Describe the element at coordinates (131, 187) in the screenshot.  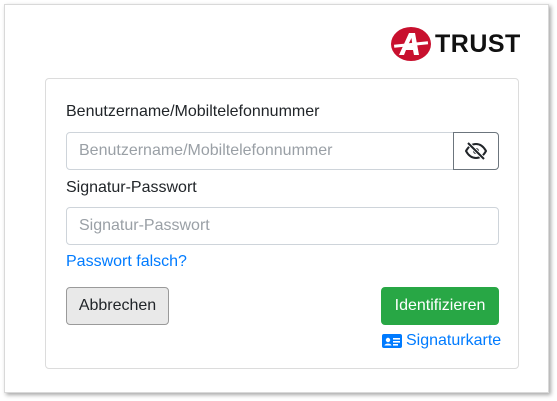
I see `password-label: Signatur-Passwort` at that location.